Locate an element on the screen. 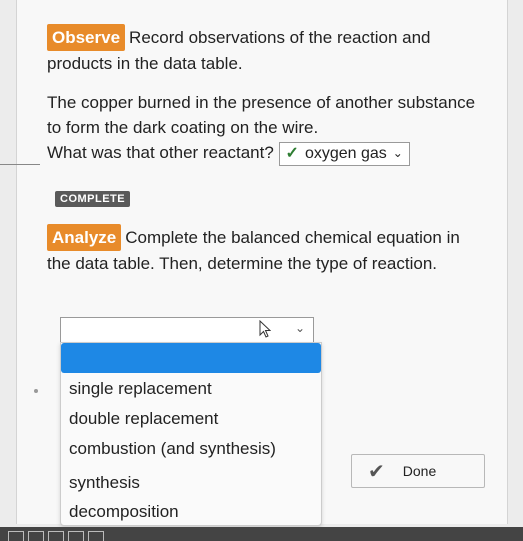  done-button: ✔ Done is located at coordinates (418, 471).